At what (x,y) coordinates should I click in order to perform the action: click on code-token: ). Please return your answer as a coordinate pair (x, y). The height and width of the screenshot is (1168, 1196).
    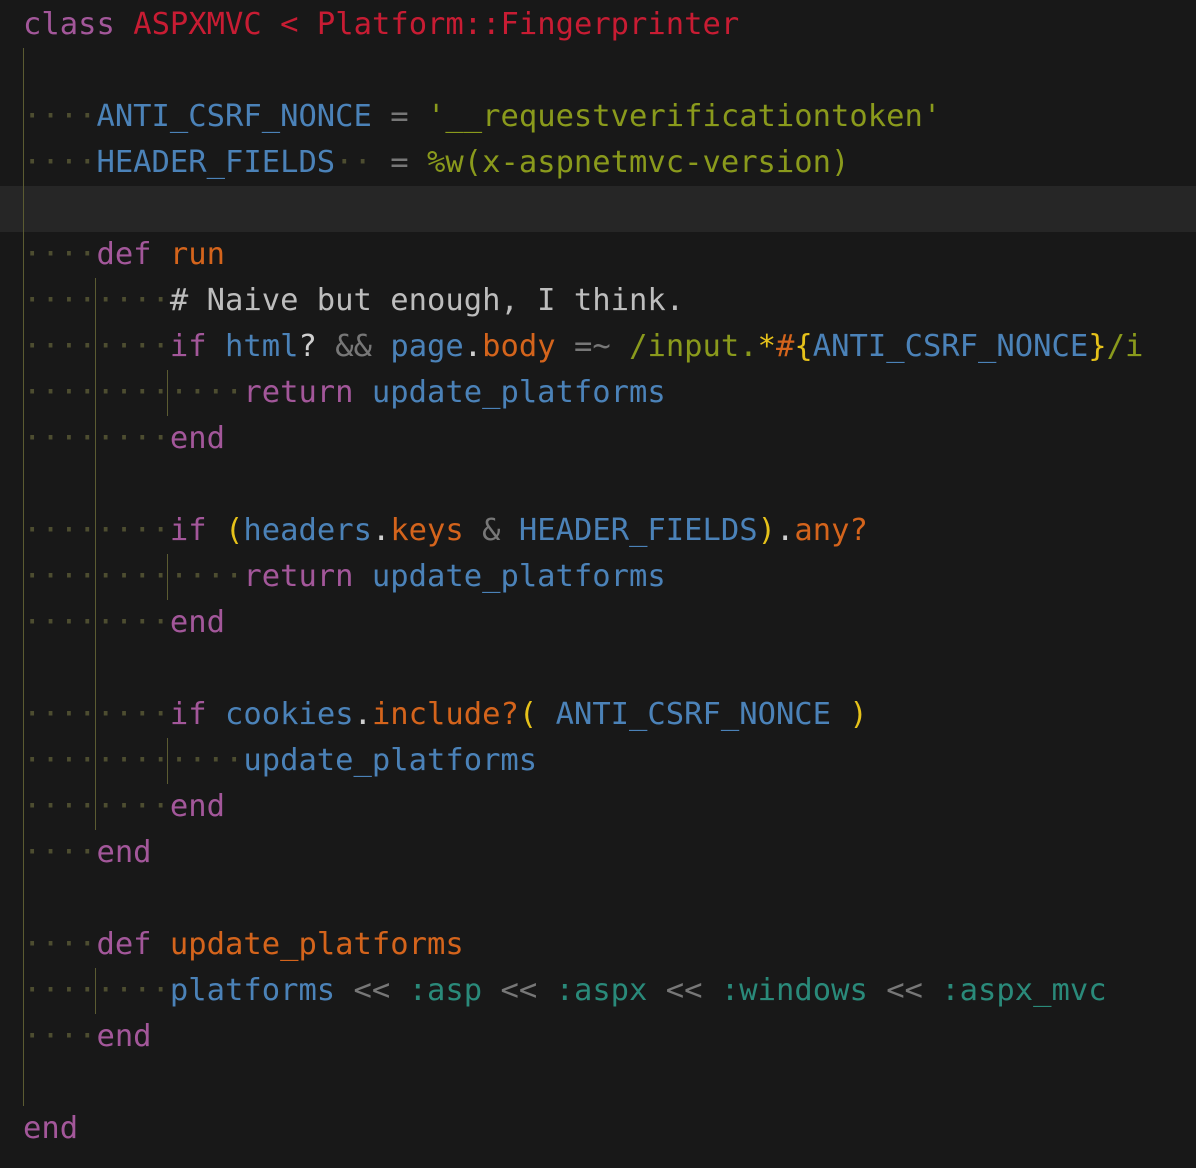
    Looking at the image, I should click on (766, 530).